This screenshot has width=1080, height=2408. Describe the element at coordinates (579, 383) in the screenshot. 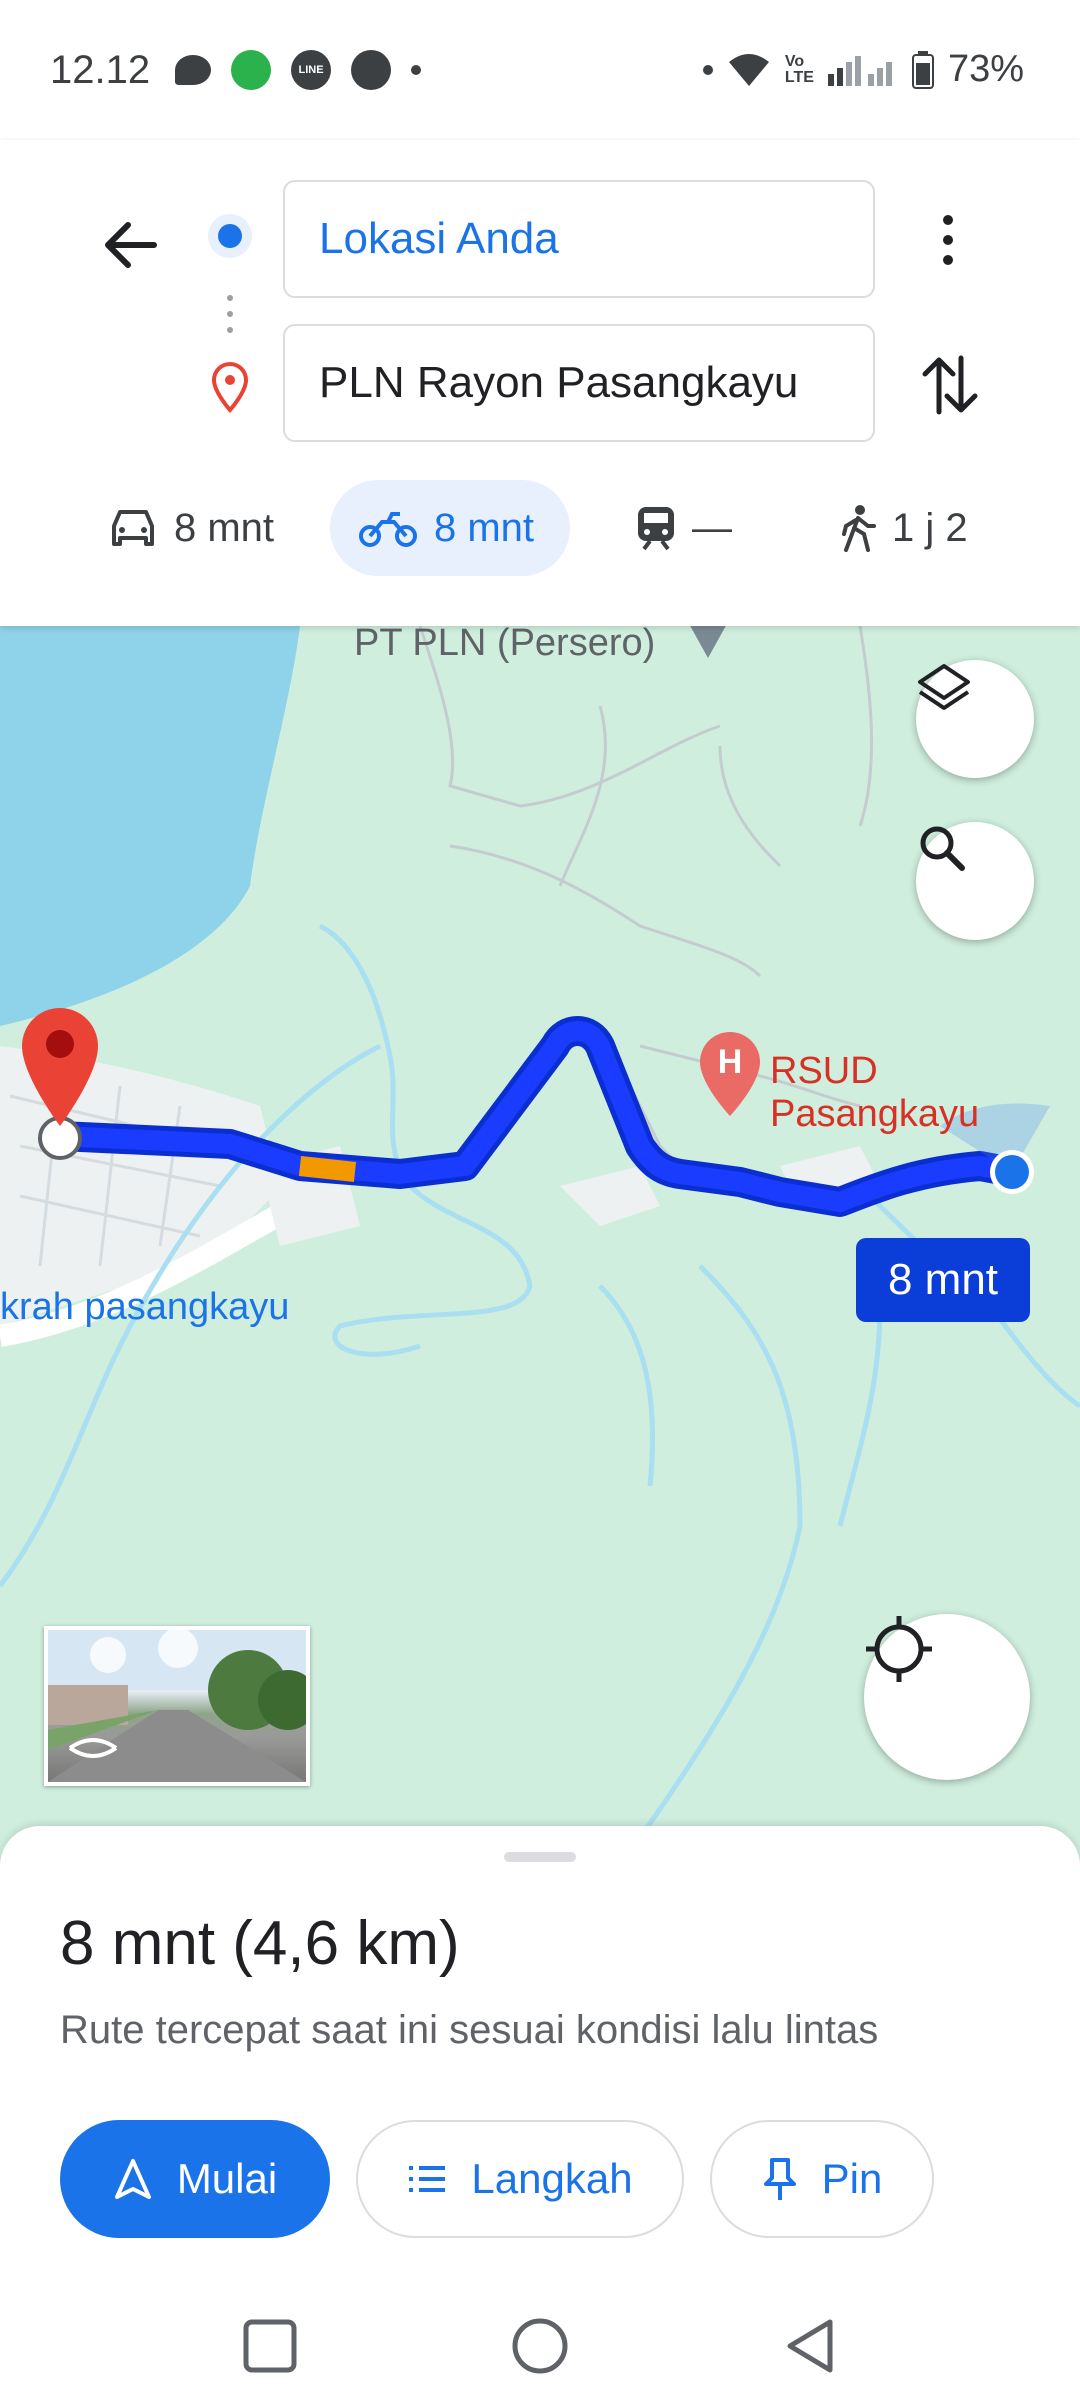

I see `destination-input: PLN Rayon Pasangkayu` at that location.